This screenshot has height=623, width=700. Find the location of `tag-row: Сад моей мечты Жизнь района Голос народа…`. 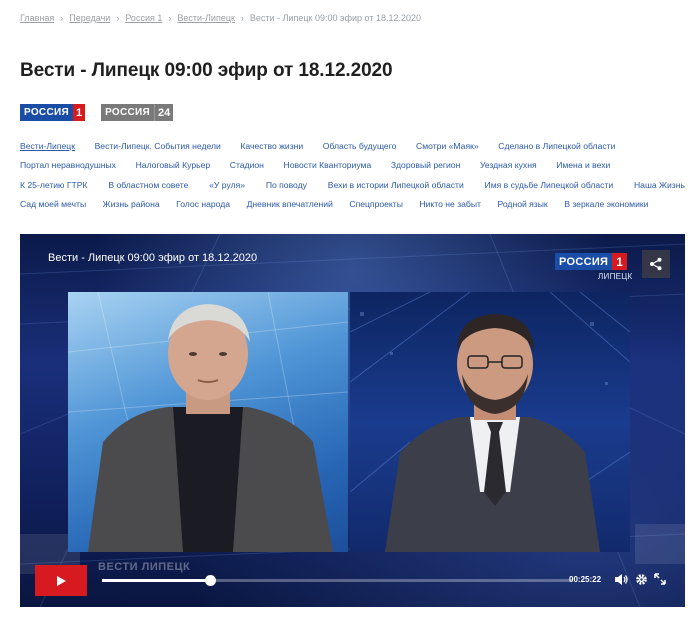

tag-row: Сад моей мечты Жизнь района Голос народа… is located at coordinates (352, 205).